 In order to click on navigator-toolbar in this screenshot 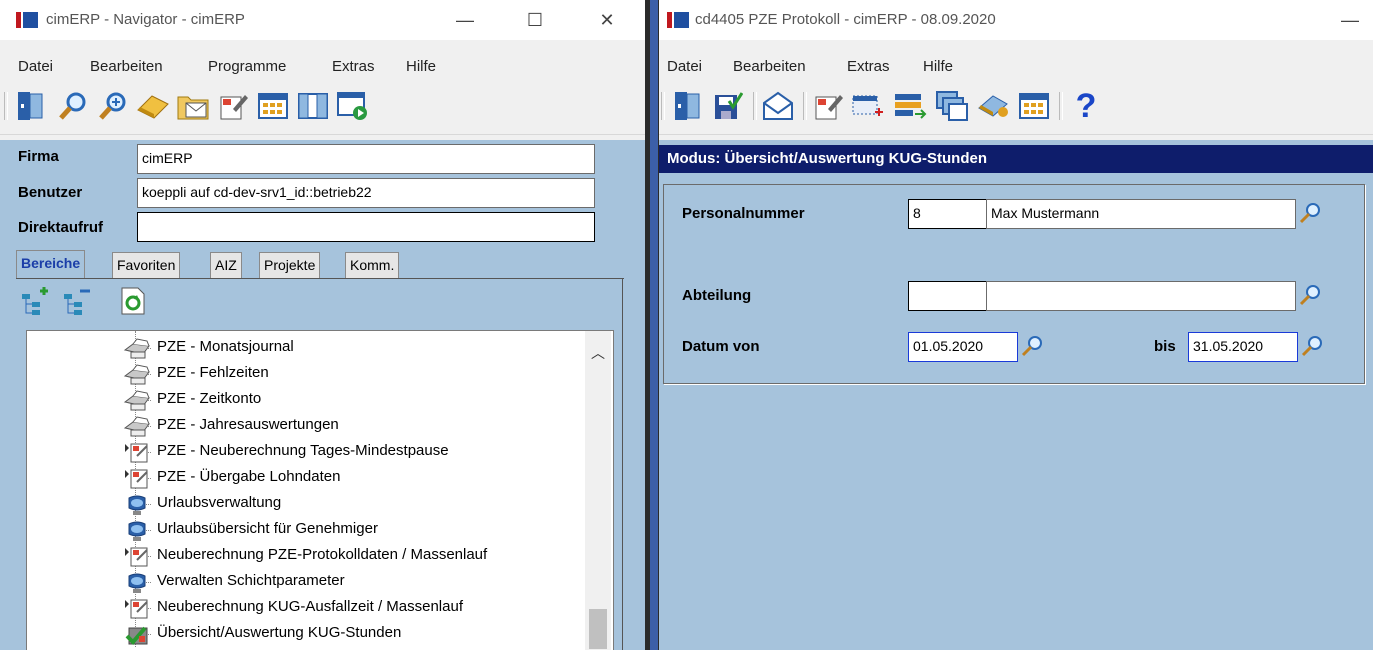, I will do `click(322, 108)`.